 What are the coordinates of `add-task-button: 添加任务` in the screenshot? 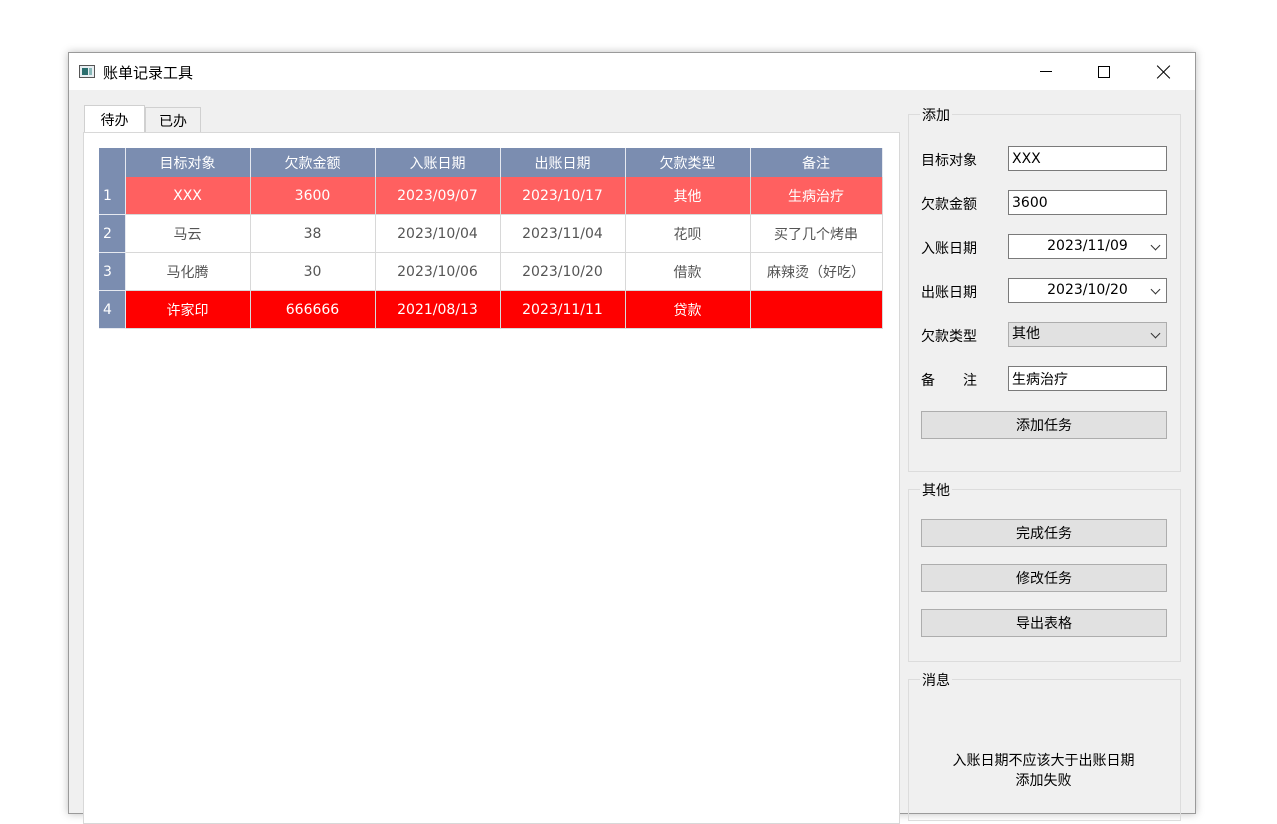 It's located at (1044, 425).